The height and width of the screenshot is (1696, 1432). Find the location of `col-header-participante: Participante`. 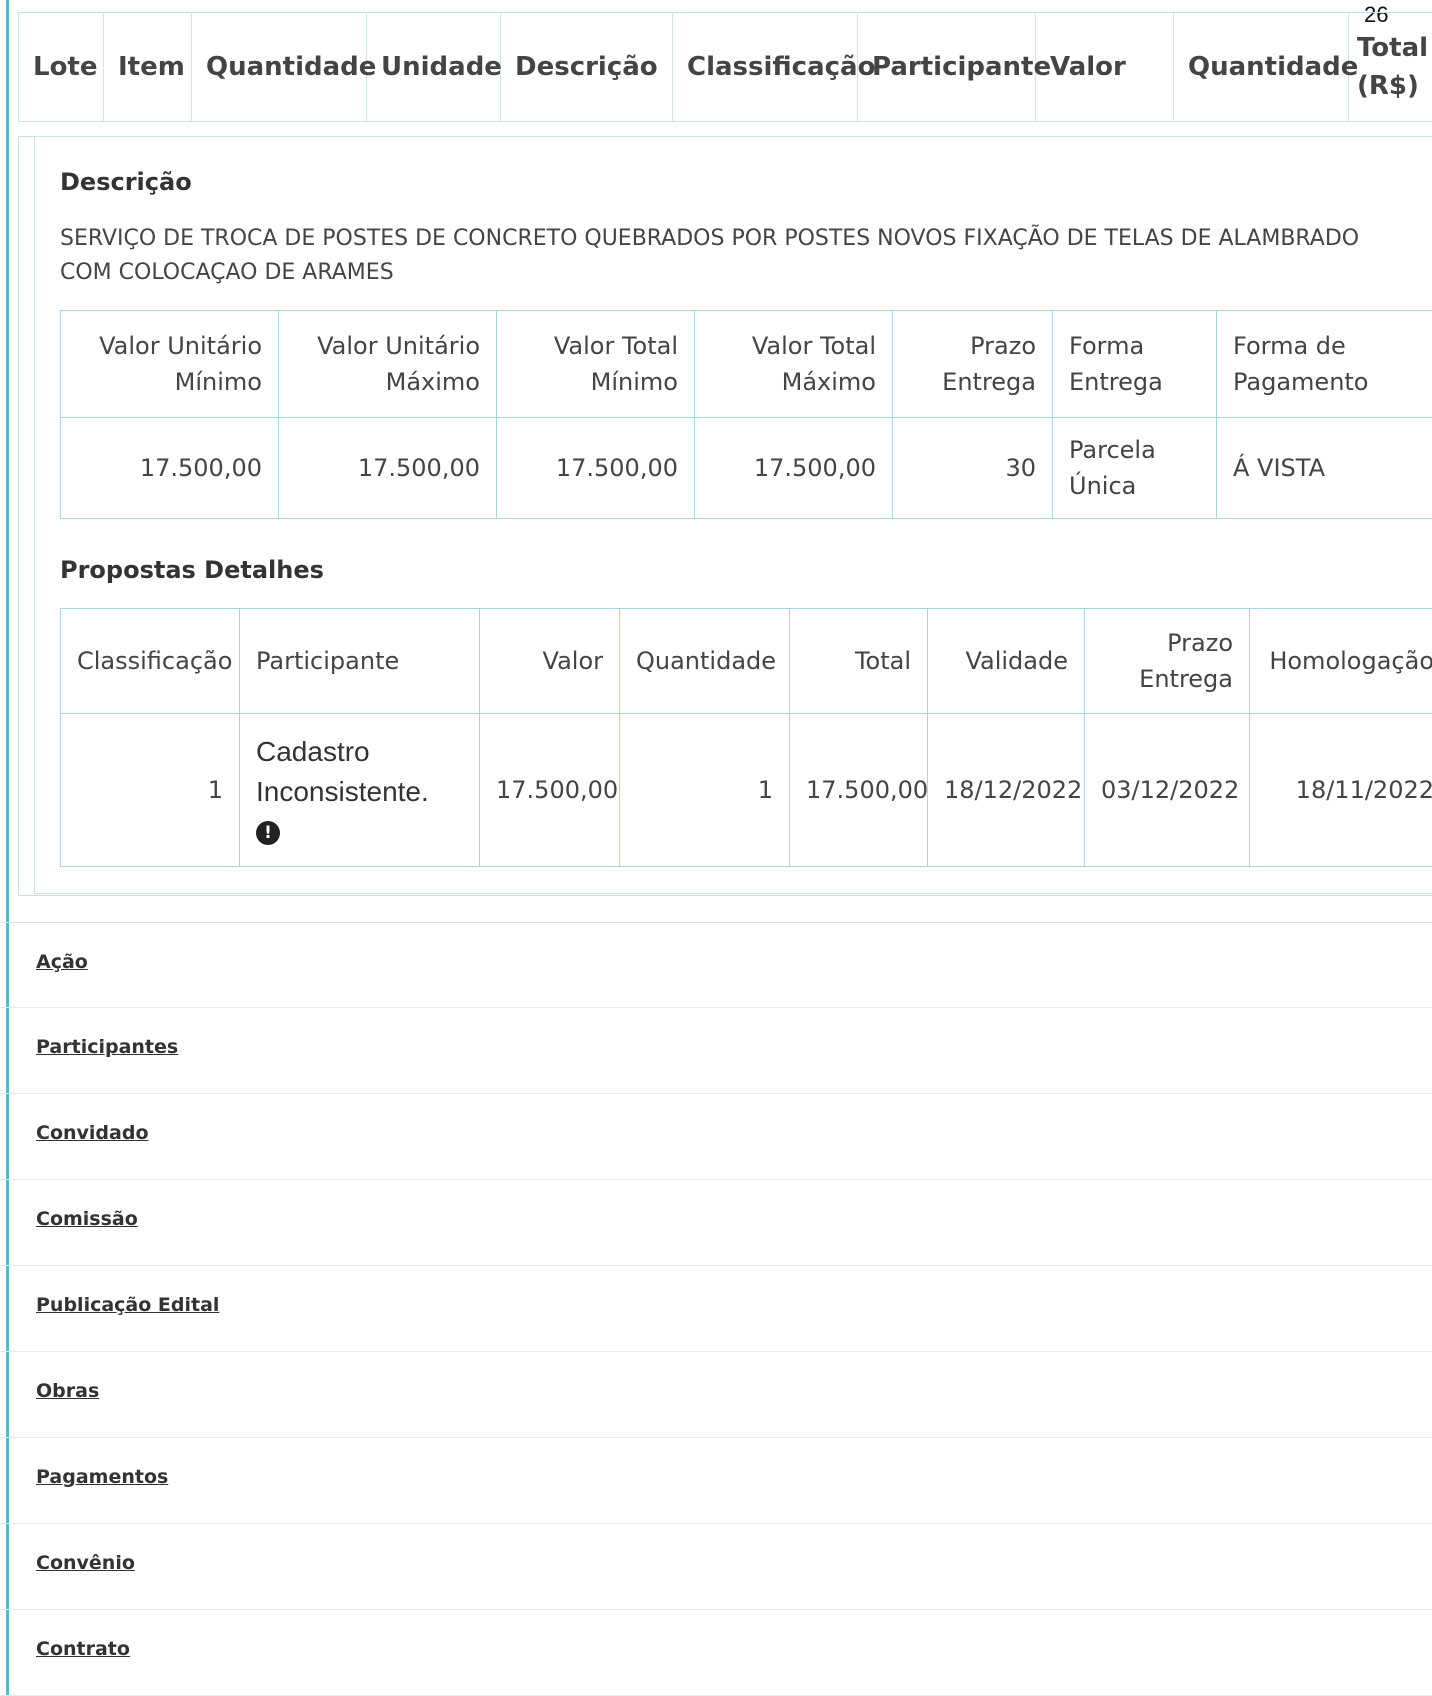

col-header-participante: Participante is located at coordinates (954, 67).